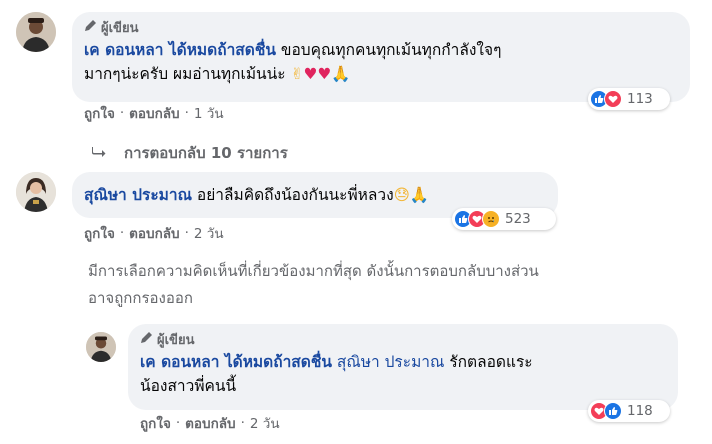 The image size is (712, 444). I want to click on sad-icon, so click(491, 219).